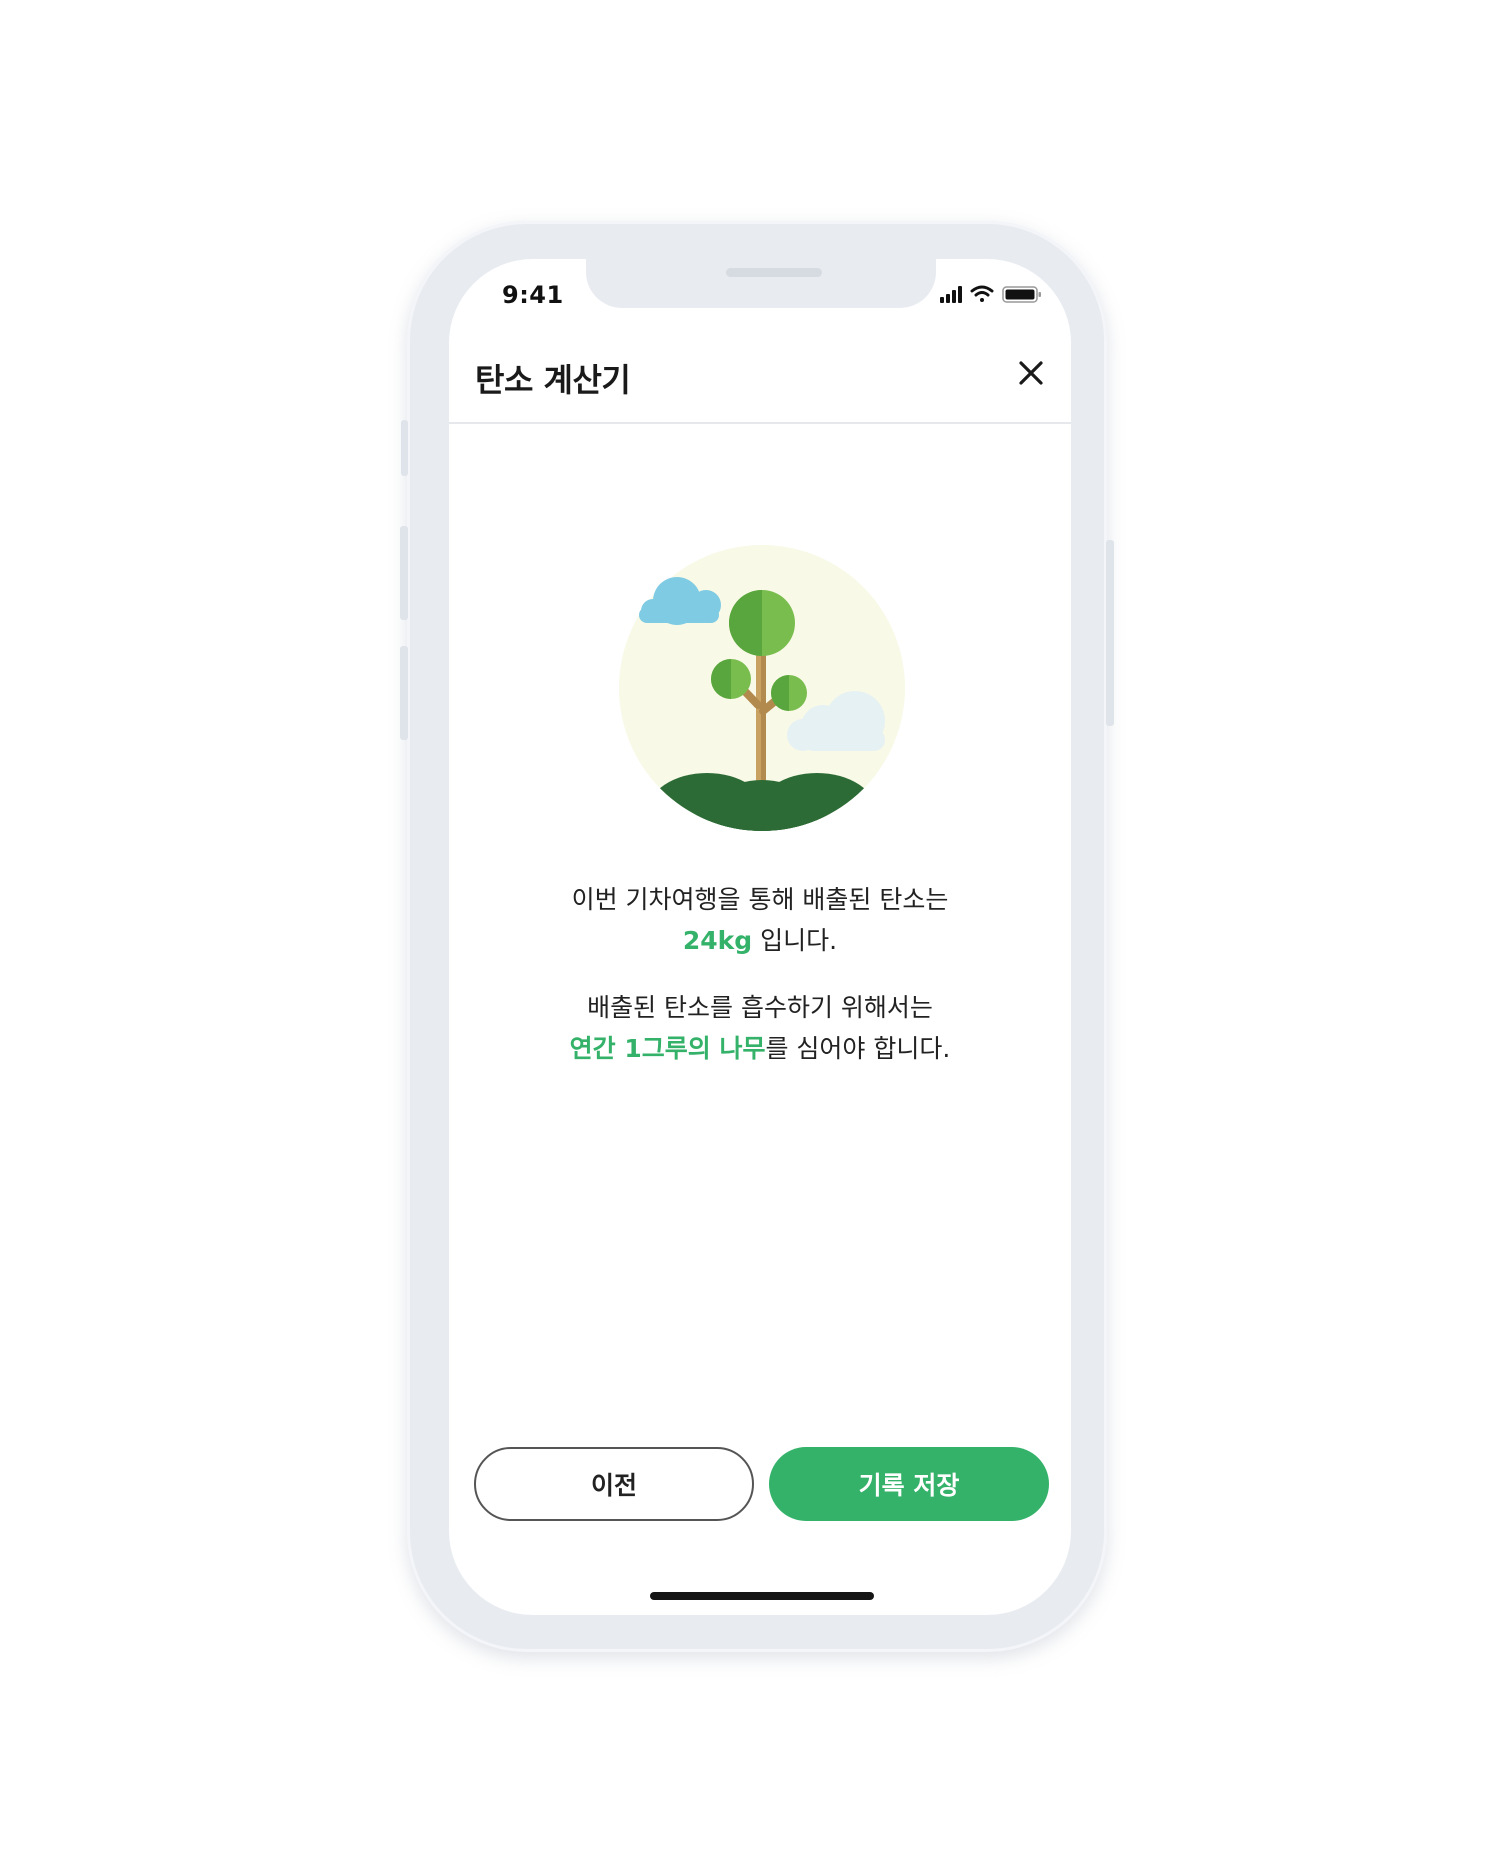  What do you see at coordinates (909, 1484) in the screenshot?
I see `save-record-button: 기록 저장` at bounding box center [909, 1484].